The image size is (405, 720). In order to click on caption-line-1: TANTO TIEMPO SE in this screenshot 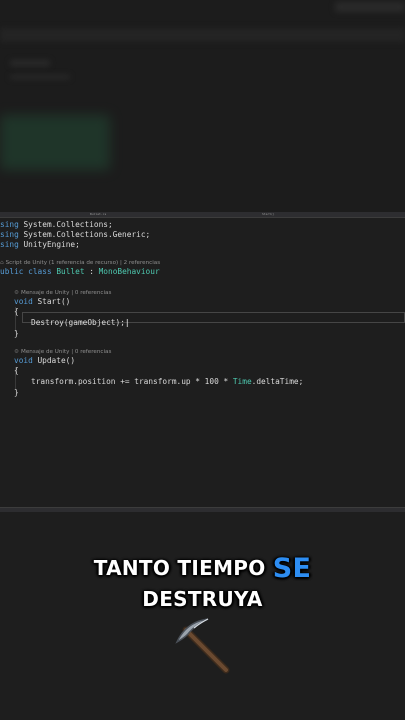, I will do `click(202, 568)`.